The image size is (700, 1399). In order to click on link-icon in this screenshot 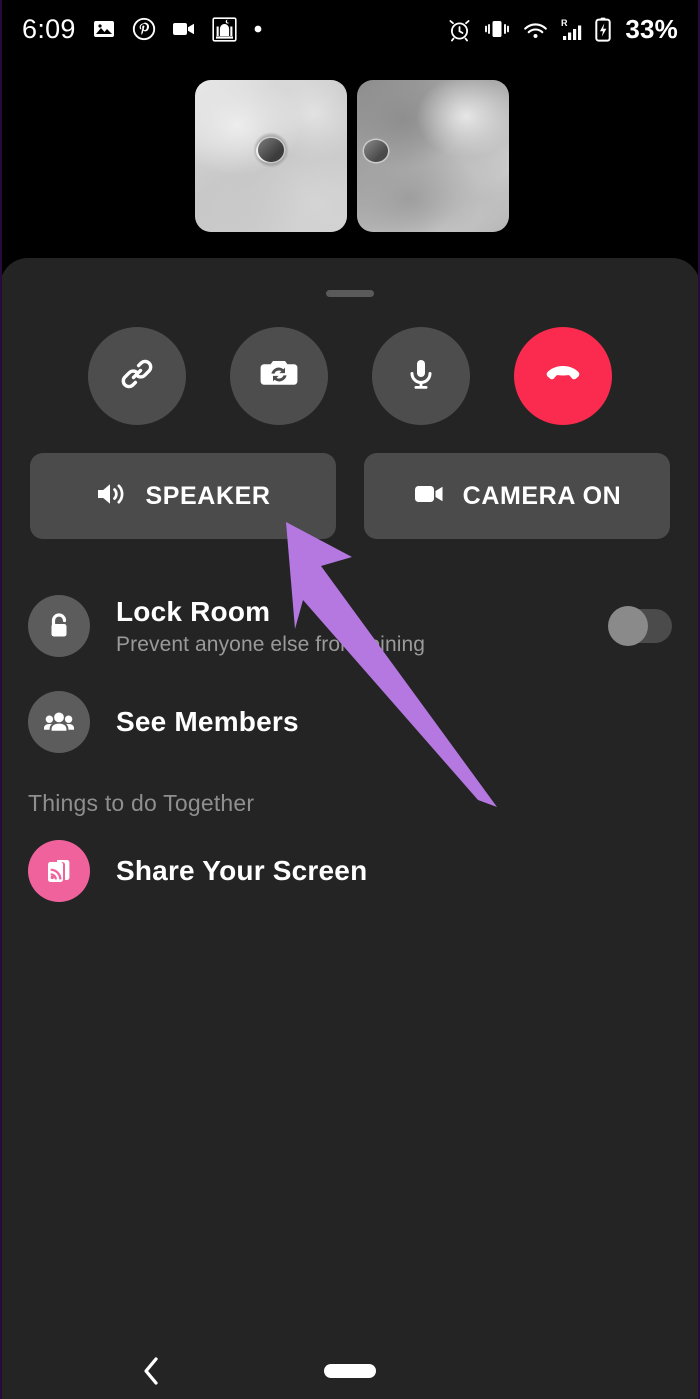, I will do `click(137, 376)`.